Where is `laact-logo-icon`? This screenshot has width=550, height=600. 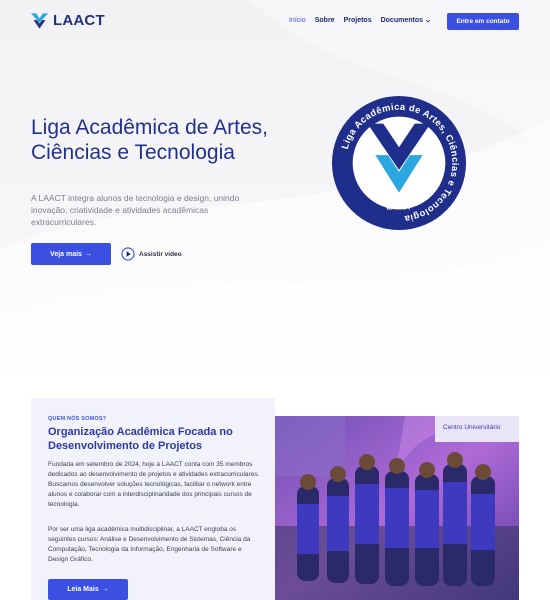
laact-logo-icon is located at coordinates (39, 20).